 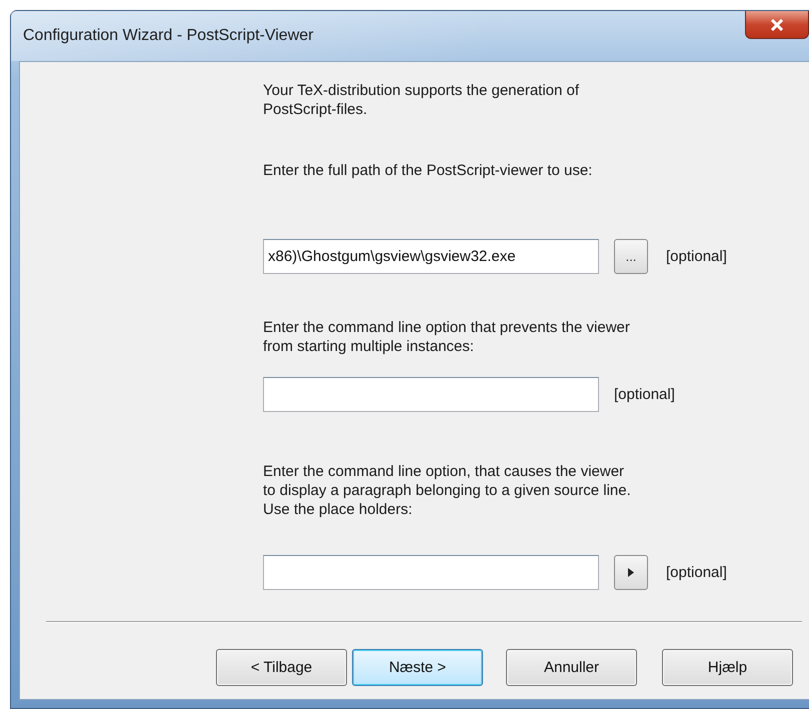 What do you see at coordinates (727, 667) in the screenshot?
I see `wizard-button: Hjælp` at bounding box center [727, 667].